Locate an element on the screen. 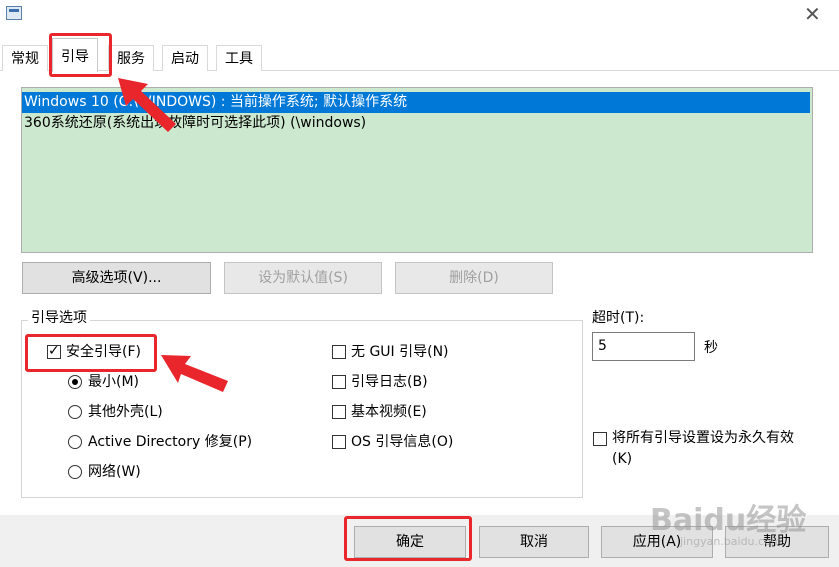  arrow-to-safe-boot-icon is located at coordinates (194, 373).